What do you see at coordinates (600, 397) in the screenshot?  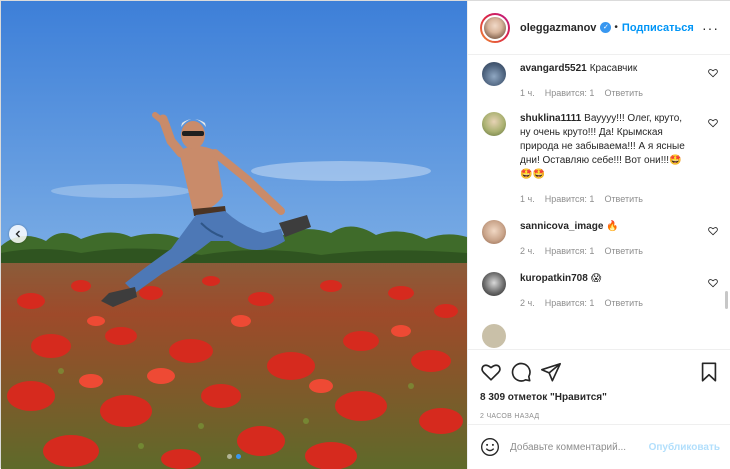 I see `likes-count: 8 309 отметок "Нравится"` at bounding box center [600, 397].